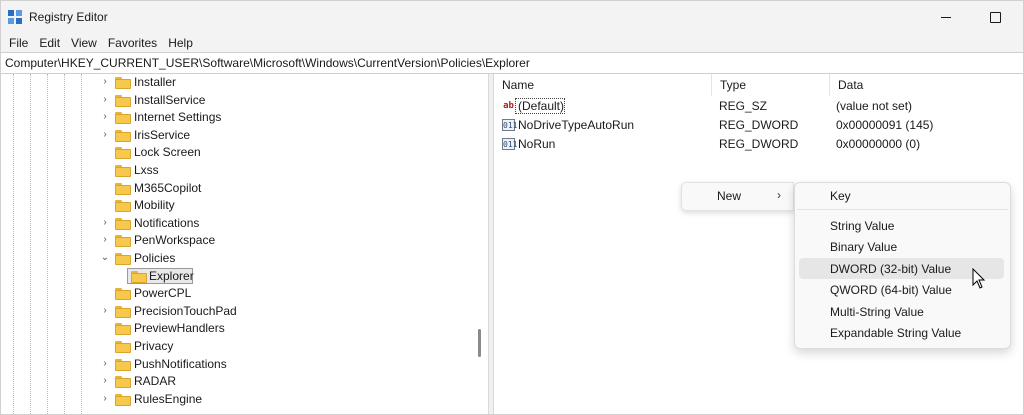 This screenshot has width=1024, height=415. Describe the element at coordinates (162, 134) in the screenshot. I see `tree-item-label: IrisService` at that location.